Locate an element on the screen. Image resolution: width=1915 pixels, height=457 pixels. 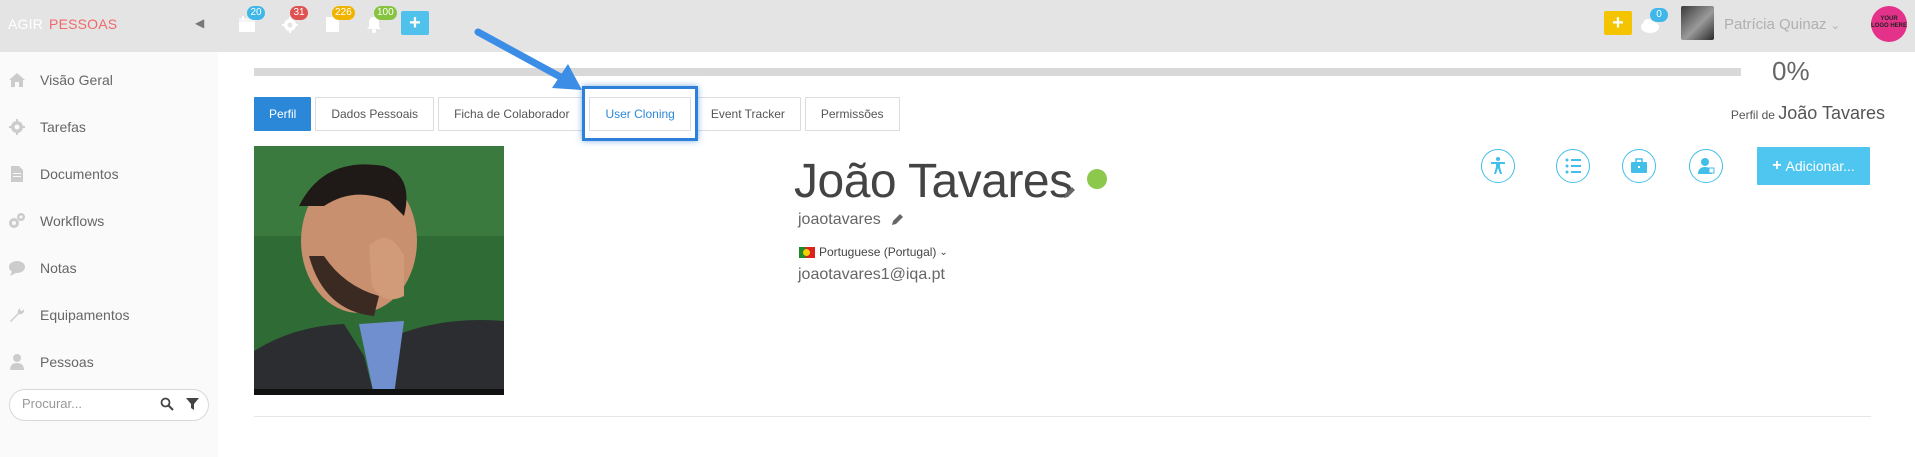
plus-icon: + is located at coordinates (1777, 165).